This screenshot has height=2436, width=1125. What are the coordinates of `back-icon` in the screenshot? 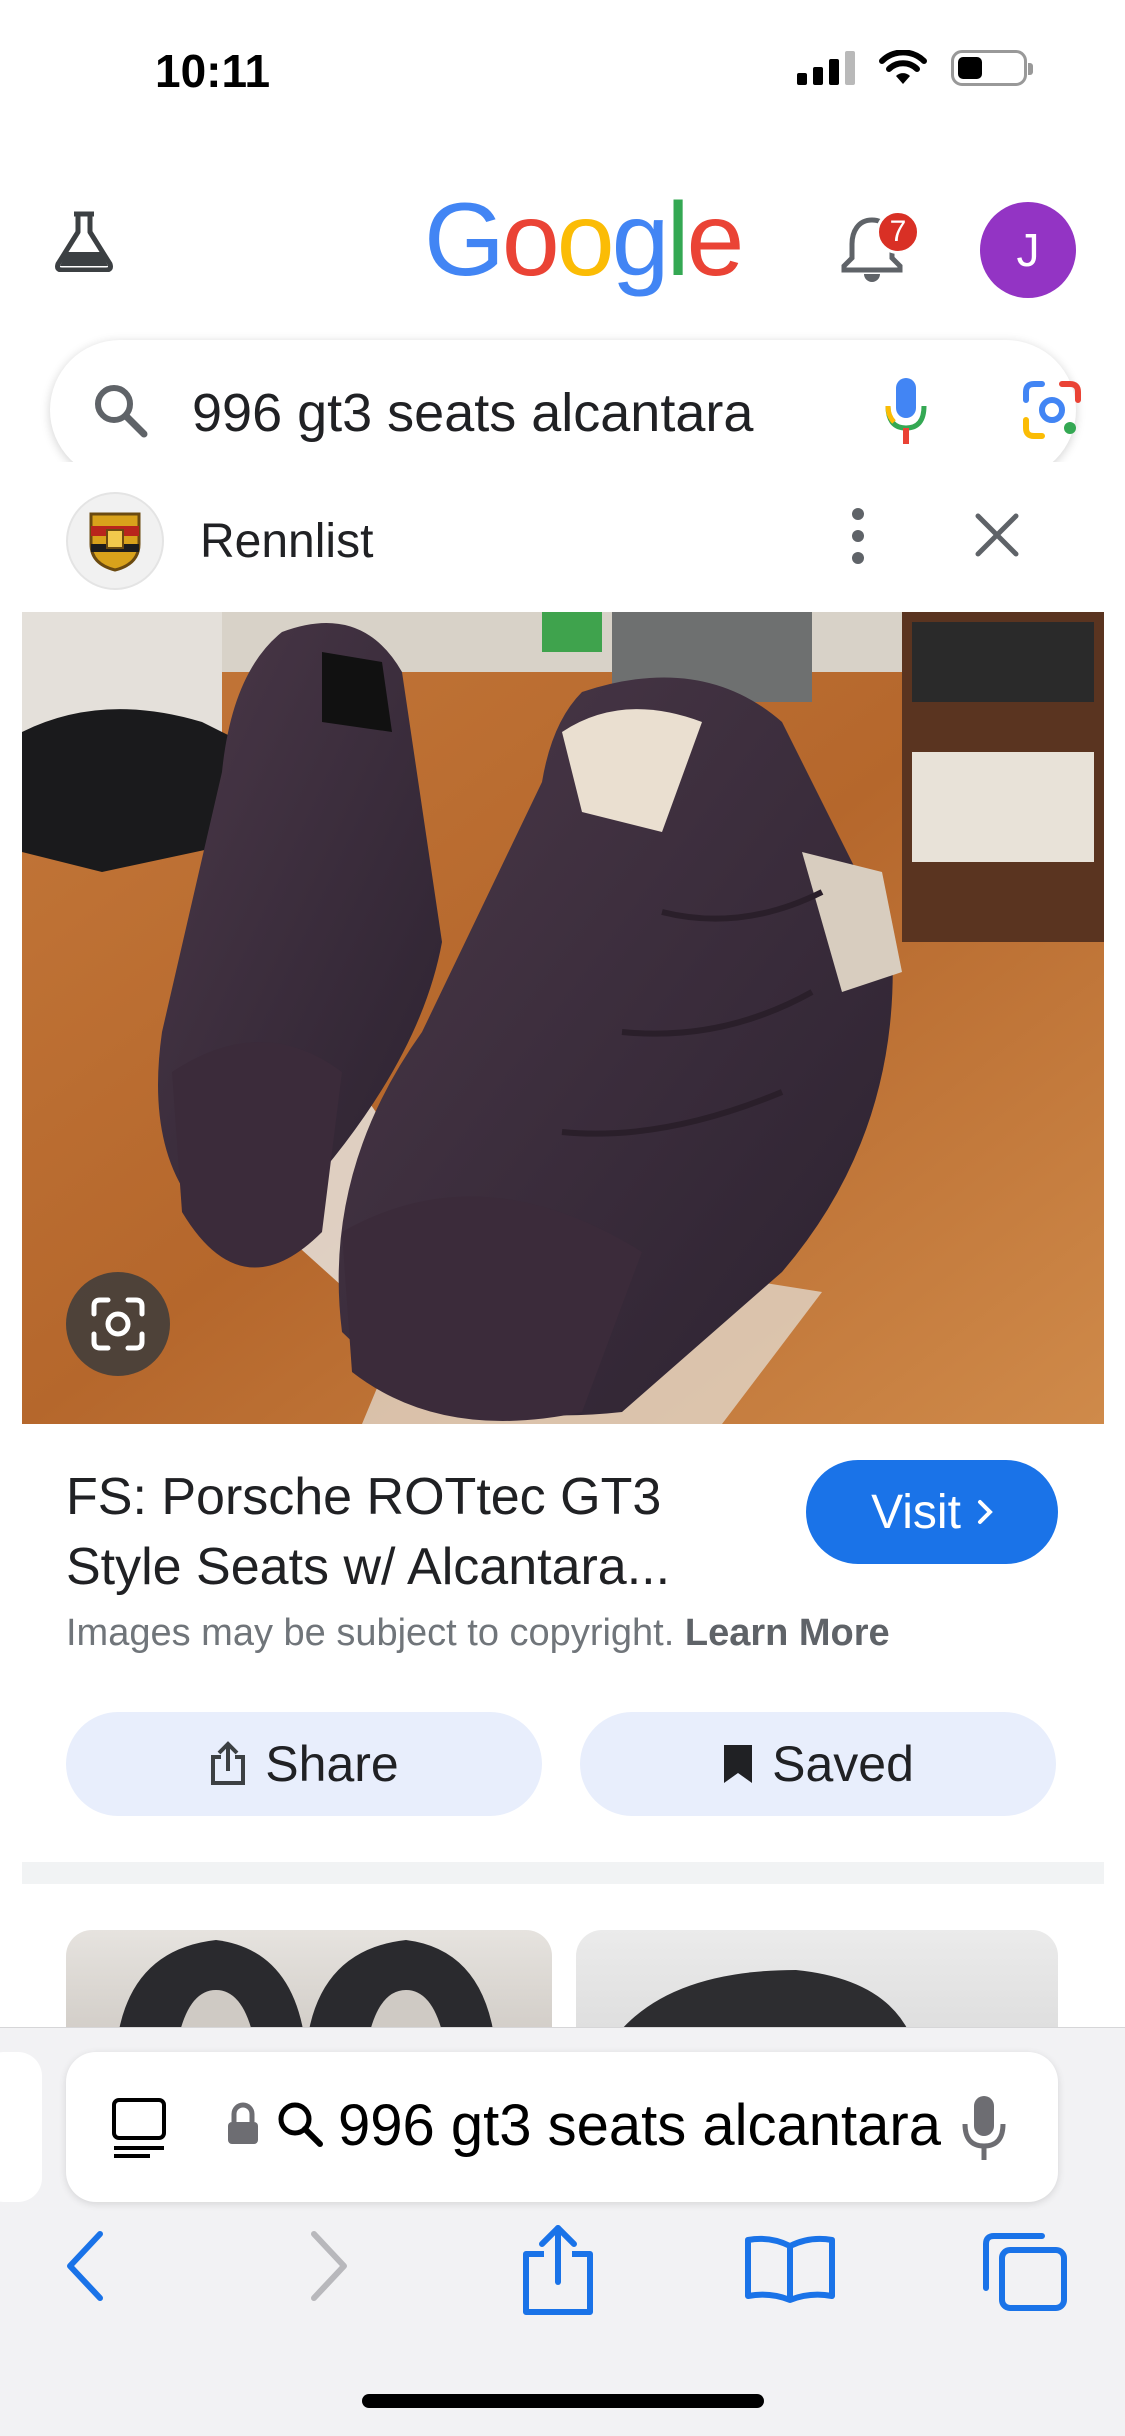 It's located at (85, 2266).